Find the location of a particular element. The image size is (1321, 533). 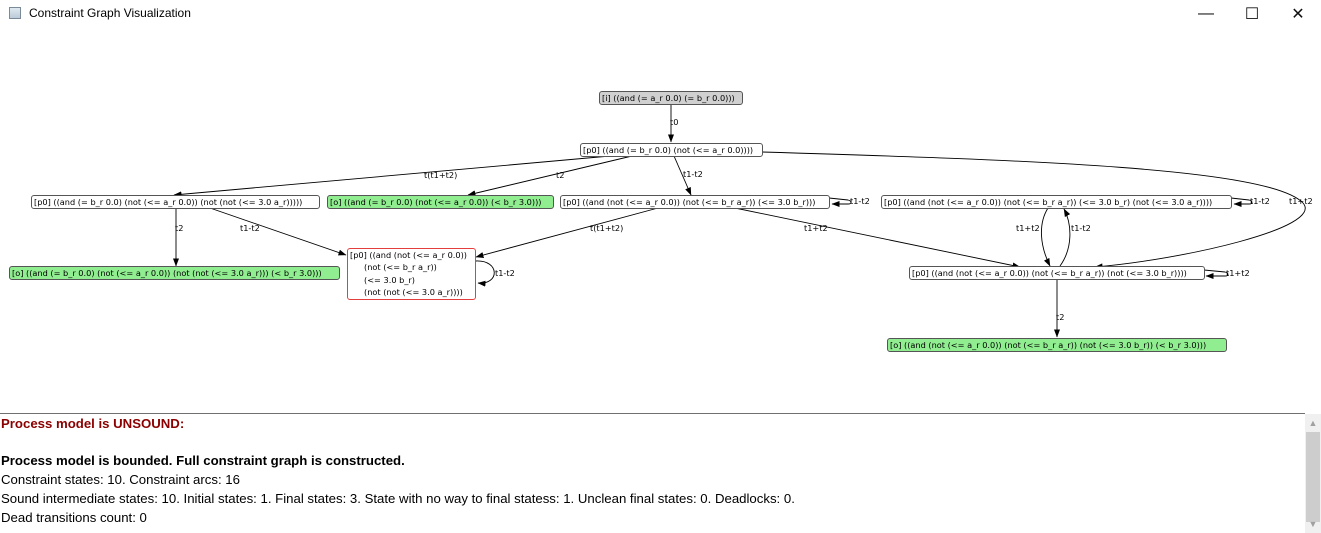

edge-label-root-final1: t2 is located at coordinates (560, 175).